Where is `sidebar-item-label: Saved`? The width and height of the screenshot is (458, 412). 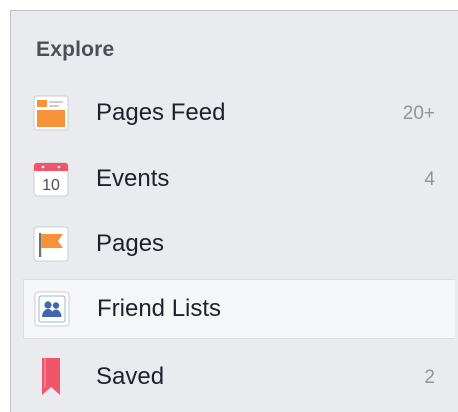 sidebar-item-label: Saved is located at coordinates (130, 376).